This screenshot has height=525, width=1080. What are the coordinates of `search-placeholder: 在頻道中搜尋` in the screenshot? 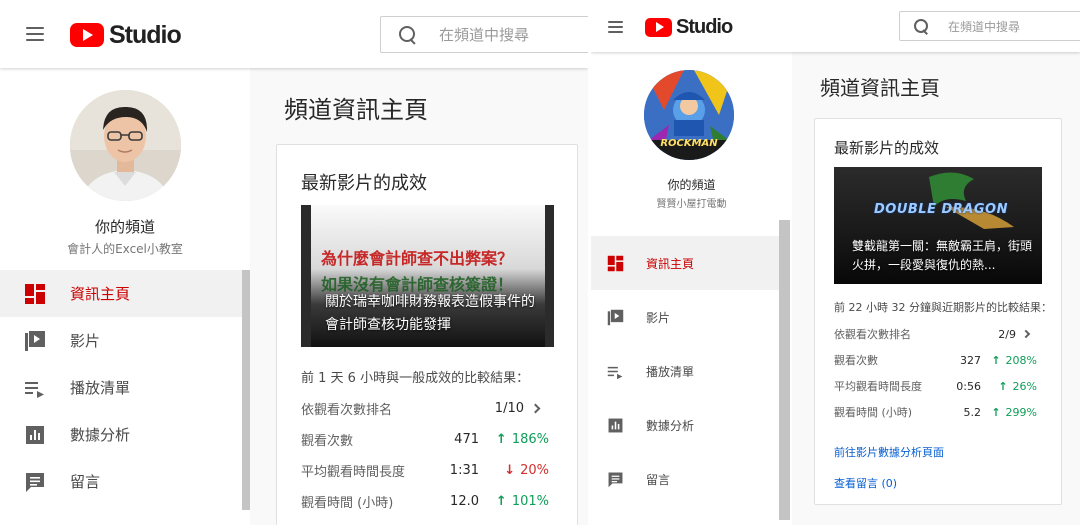 It's located at (484, 35).